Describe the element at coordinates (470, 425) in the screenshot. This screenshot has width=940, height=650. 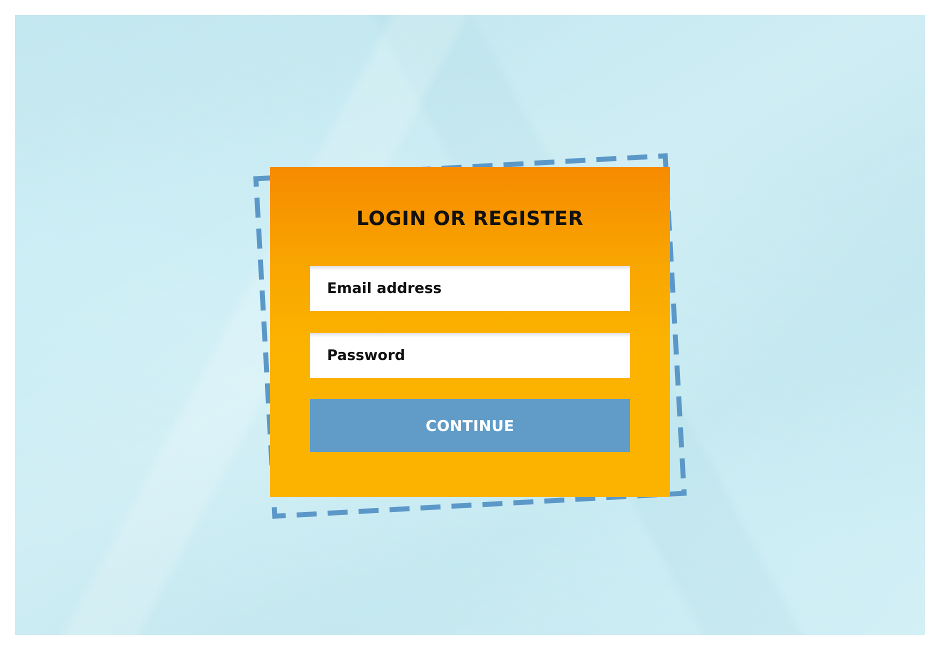
I see `continue-button: CONTINUE` at that location.